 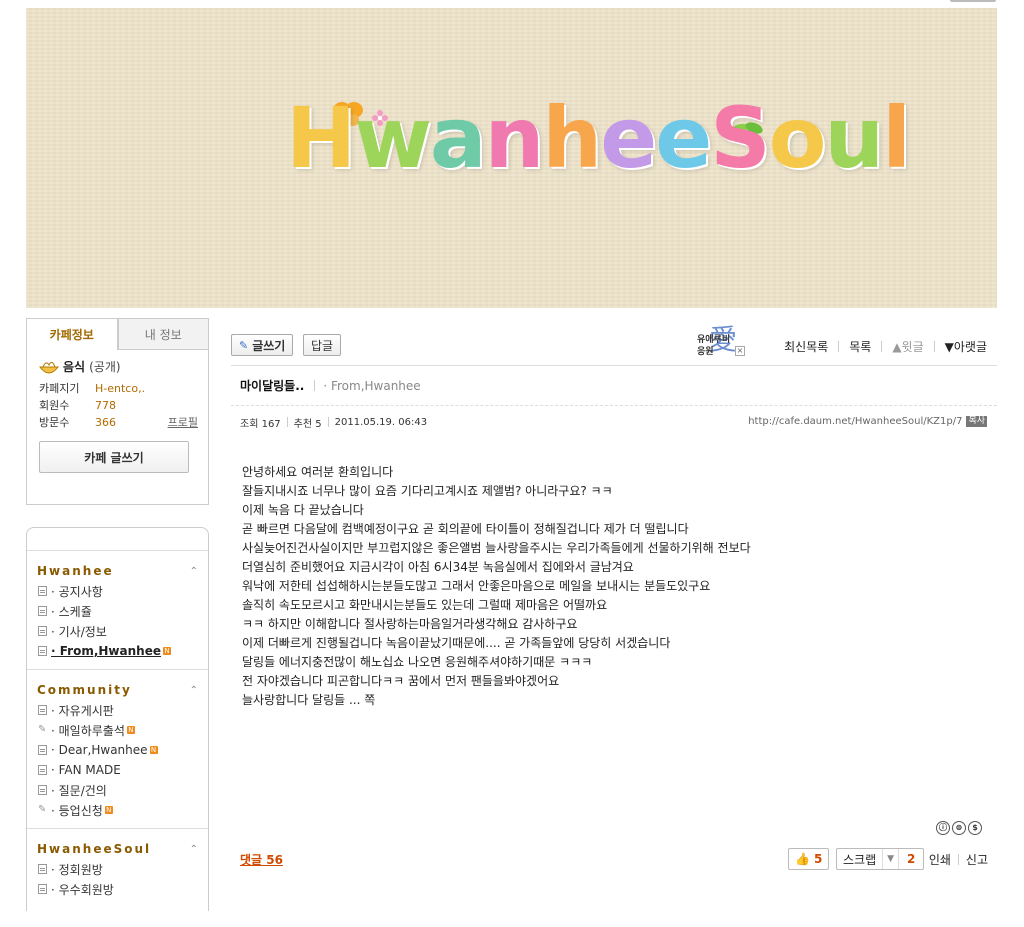 I want to click on report-link: 신고, so click(x=977, y=859).